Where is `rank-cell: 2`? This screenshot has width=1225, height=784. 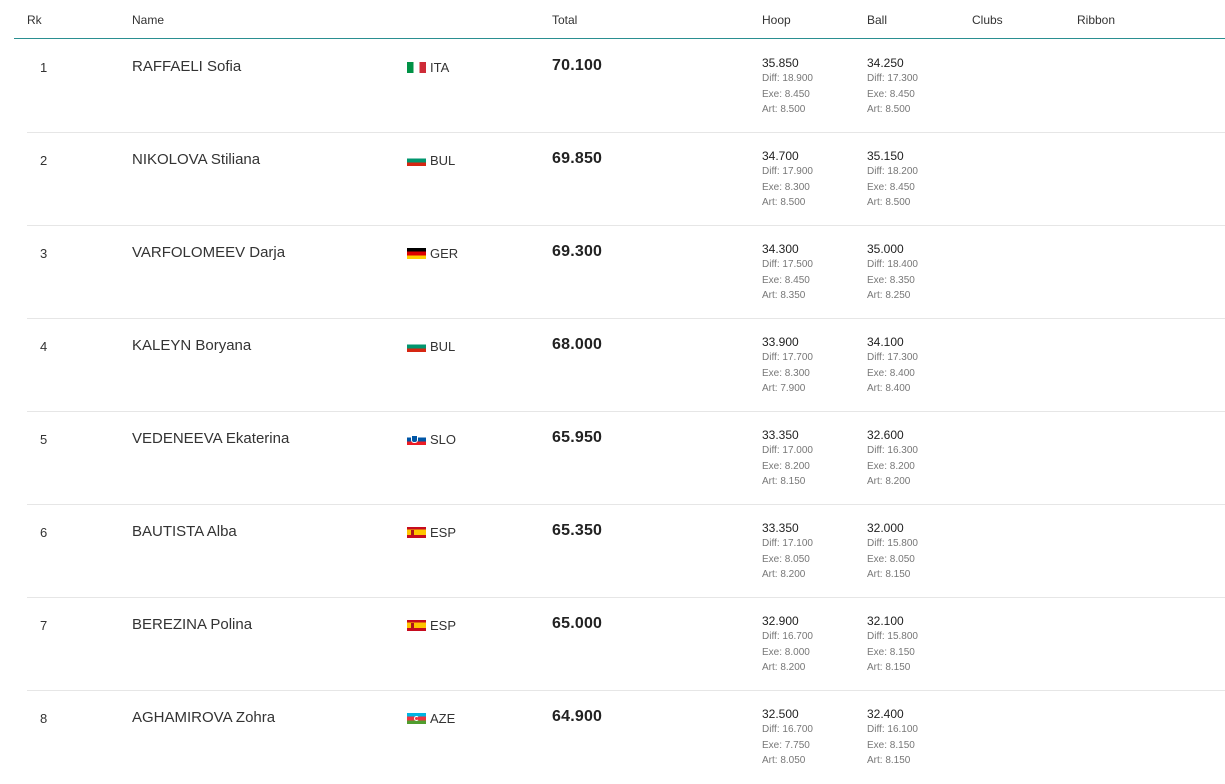 rank-cell: 2 is located at coordinates (44, 160).